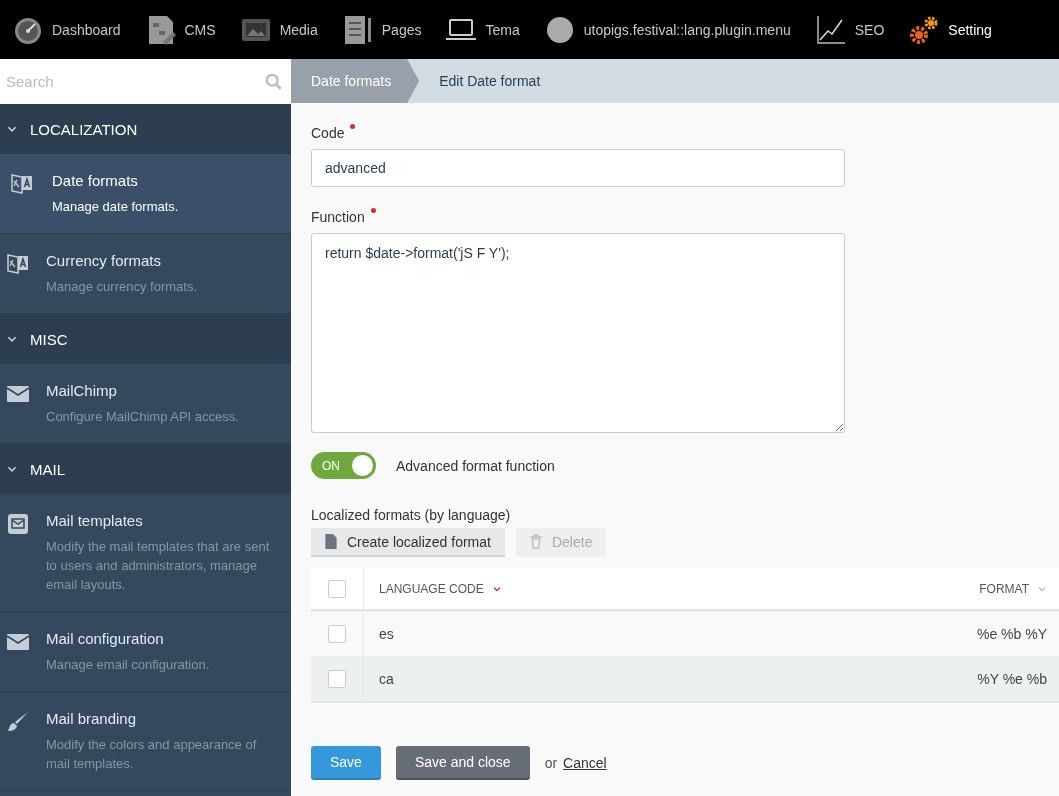  Describe the element at coordinates (145, 129) in the screenshot. I see `section-header: LOCALIZATION` at that location.